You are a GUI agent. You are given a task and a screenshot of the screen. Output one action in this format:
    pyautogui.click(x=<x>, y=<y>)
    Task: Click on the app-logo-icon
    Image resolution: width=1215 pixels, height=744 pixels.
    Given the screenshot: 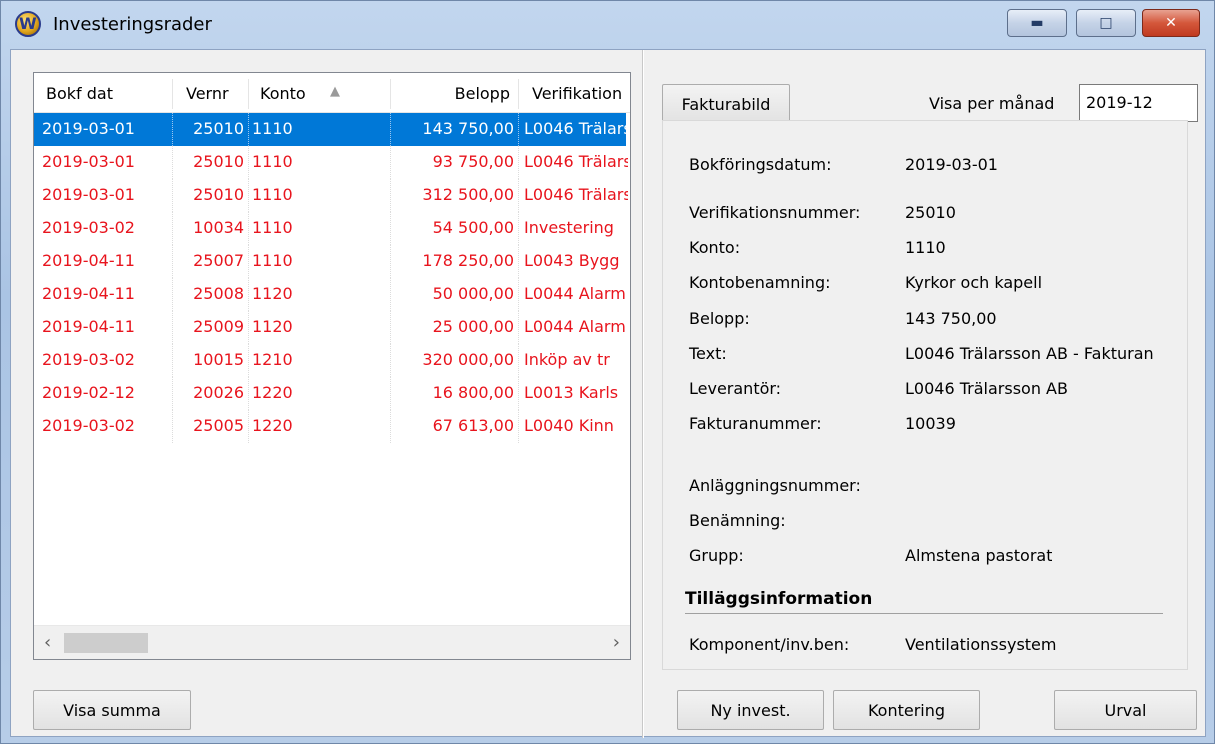 What is the action you would take?
    pyautogui.click(x=28, y=24)
    